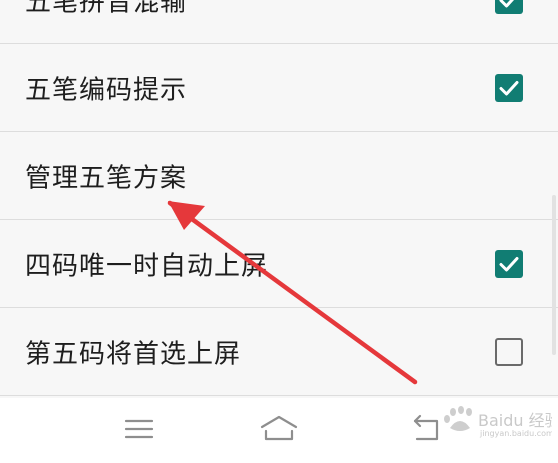  I want to click on system-nav-bar, so click(279, 430).